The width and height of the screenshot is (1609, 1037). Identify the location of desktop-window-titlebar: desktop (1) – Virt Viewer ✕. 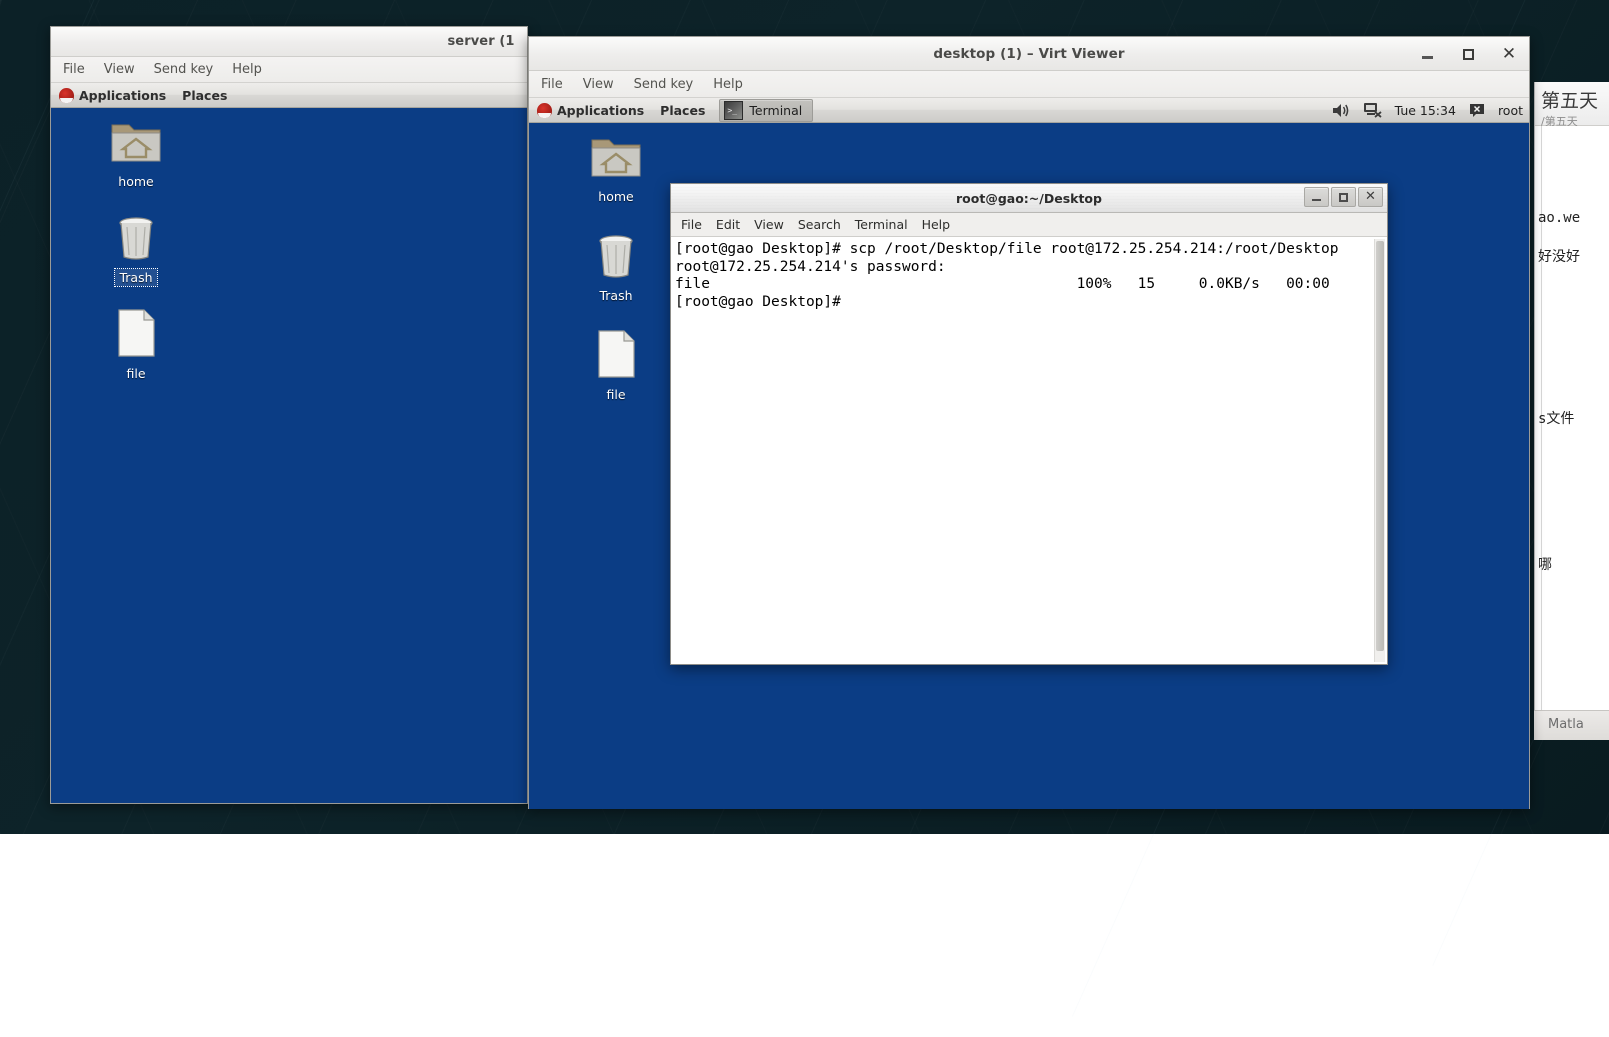
(1029, 54).